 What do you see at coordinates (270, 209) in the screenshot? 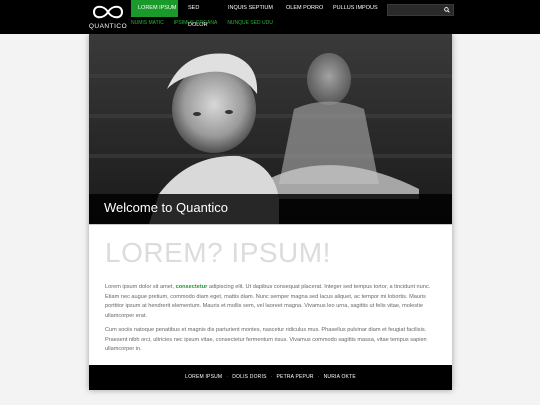
I see `hero-caption: Welcome to Quantico` at bounding box center [270, 209].